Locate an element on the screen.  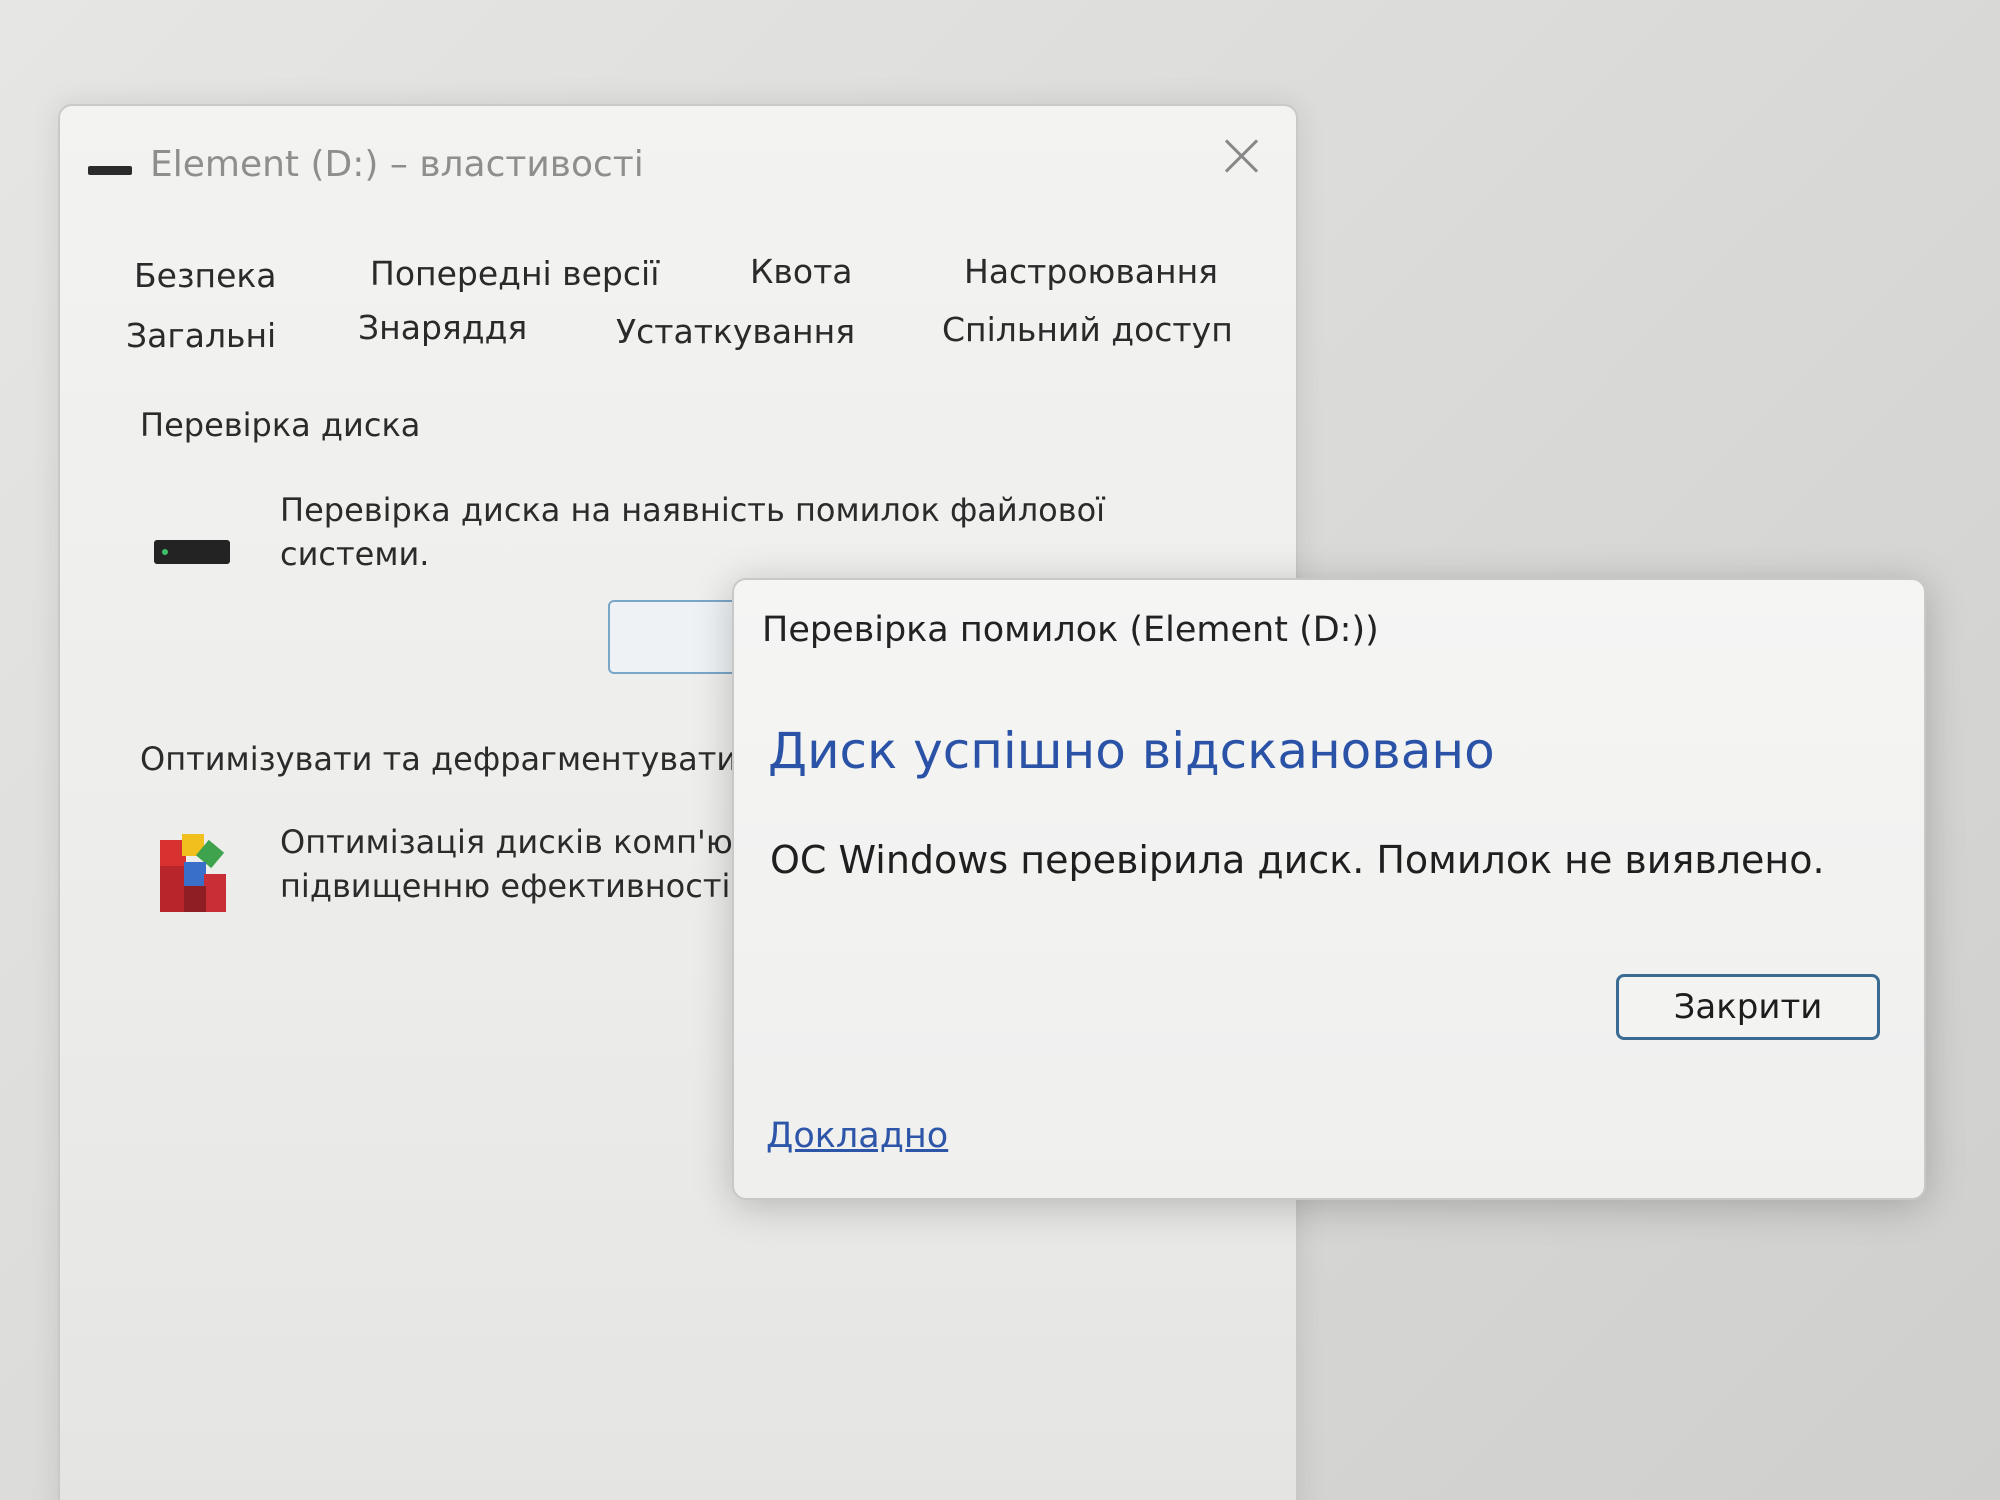
dialog-heading: Диск успішно відскановано is located at coordinates (1131, 751).